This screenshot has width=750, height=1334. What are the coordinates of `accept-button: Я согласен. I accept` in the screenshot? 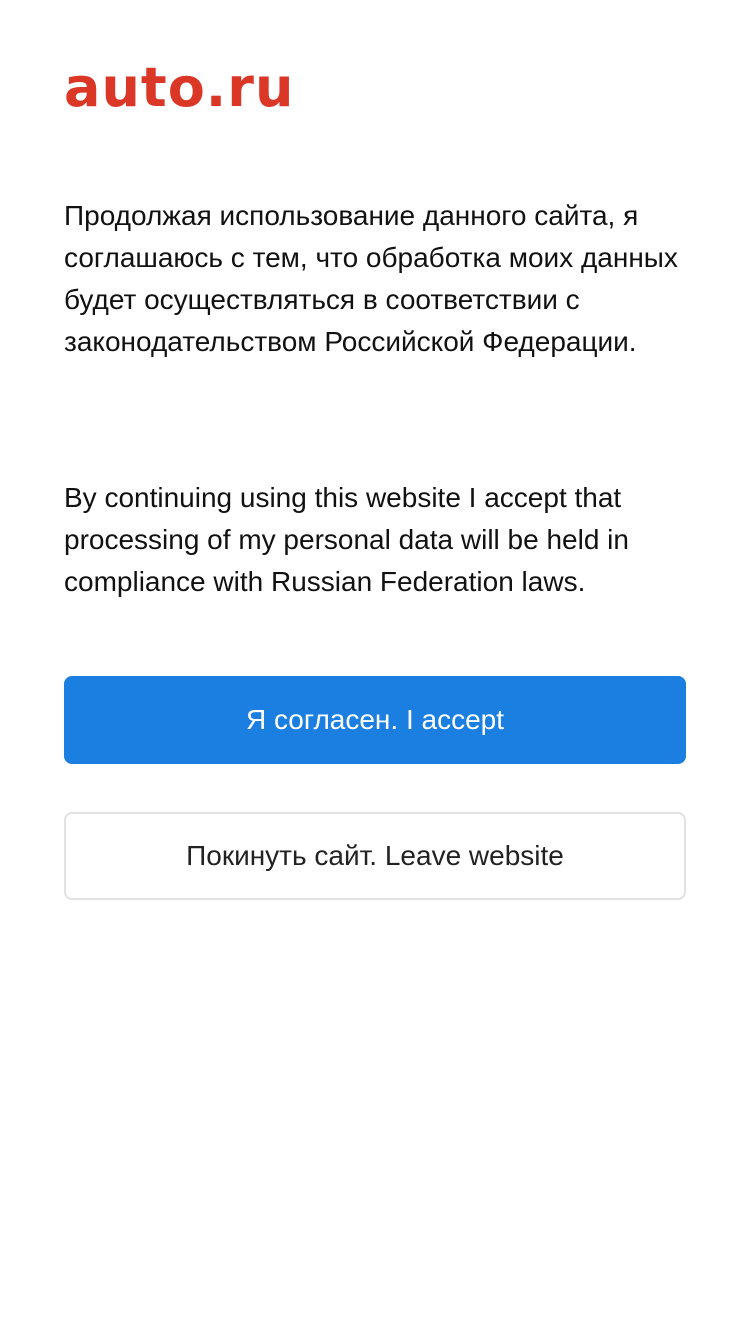 It's located at (375, 720).